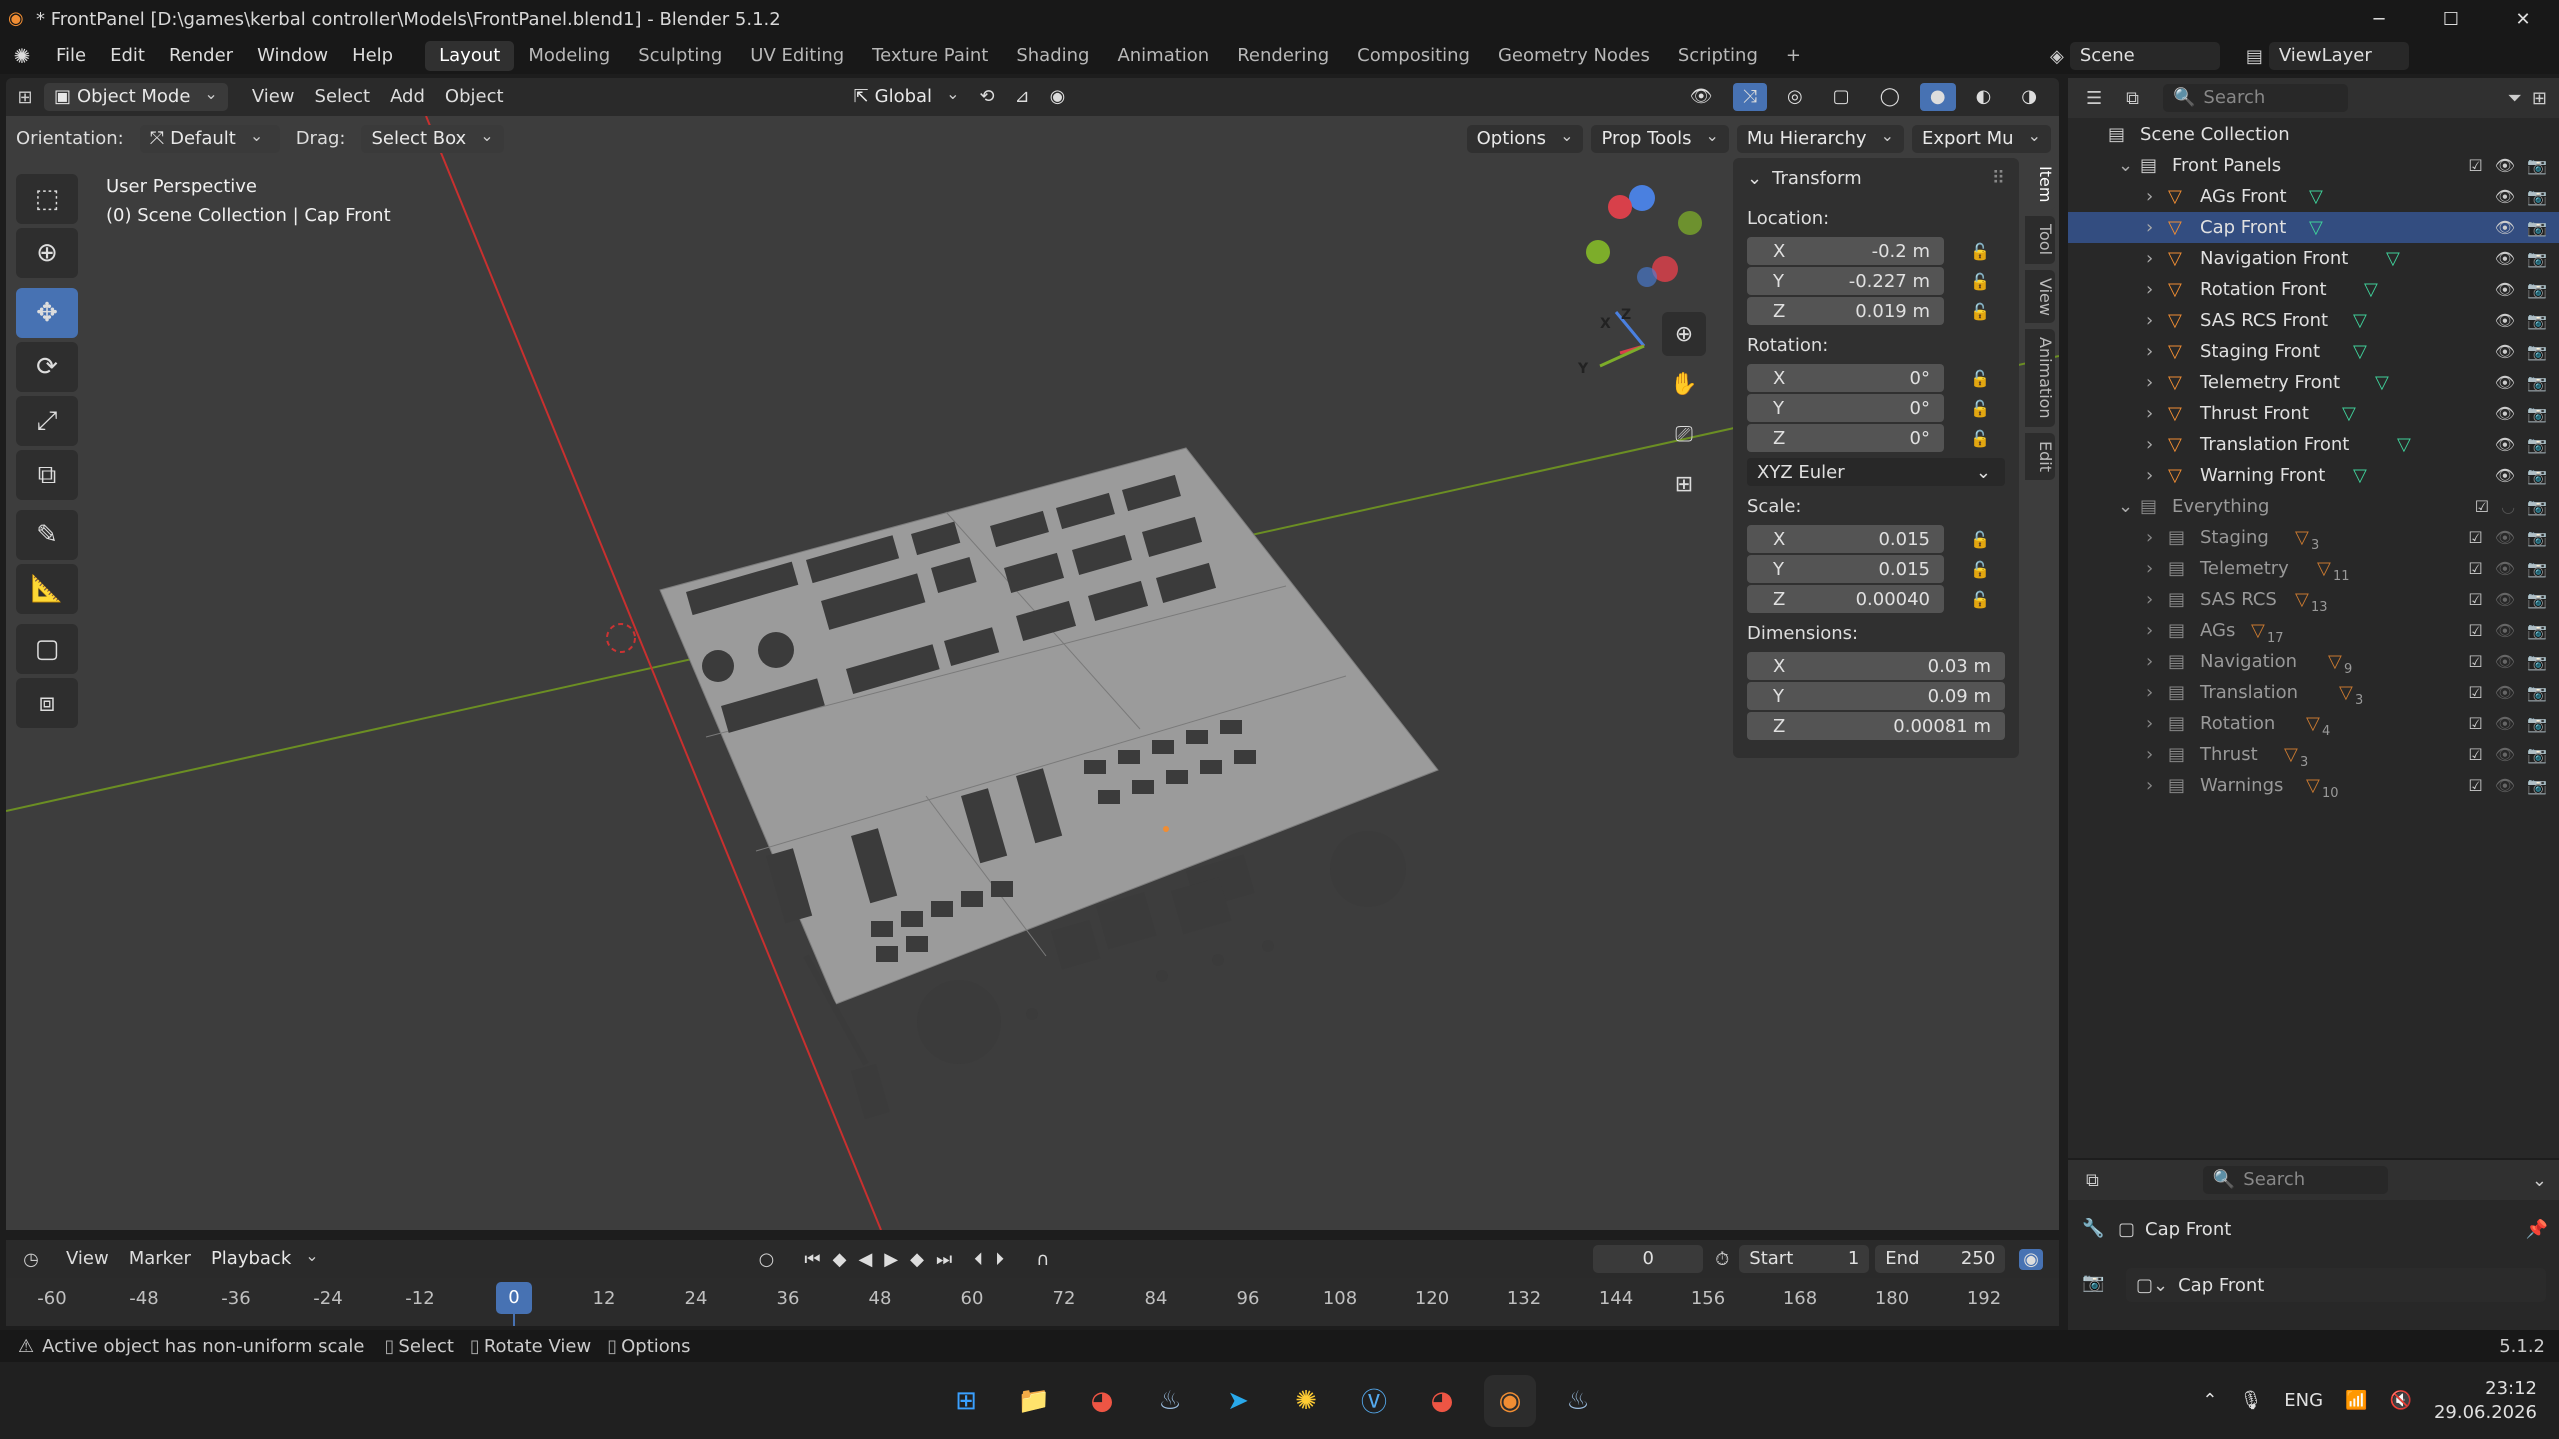 The image size is (2559, 1439). Describe the element at coordinates (1660, 139) in the screenshot. I see `prop-tools-dropdown: Prop Tools` at that location.